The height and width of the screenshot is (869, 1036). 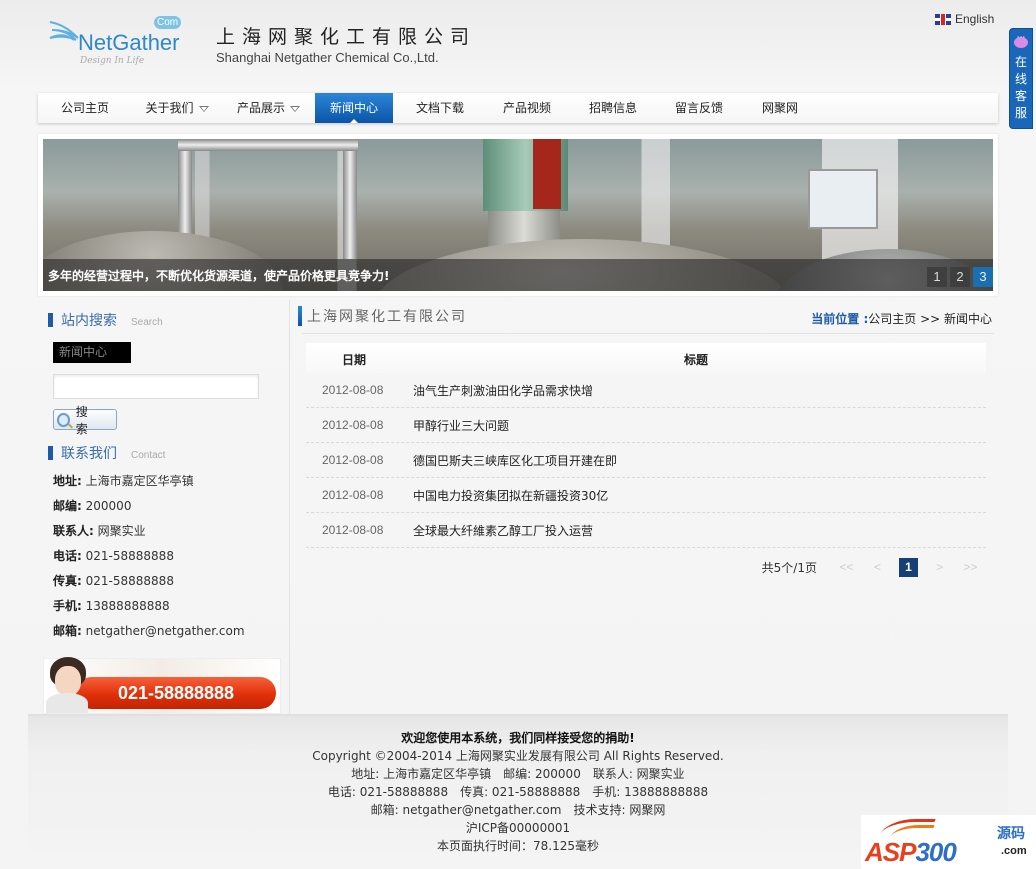 I want to click on hotline-number: 021-58888888, so click(x=176, y=693).